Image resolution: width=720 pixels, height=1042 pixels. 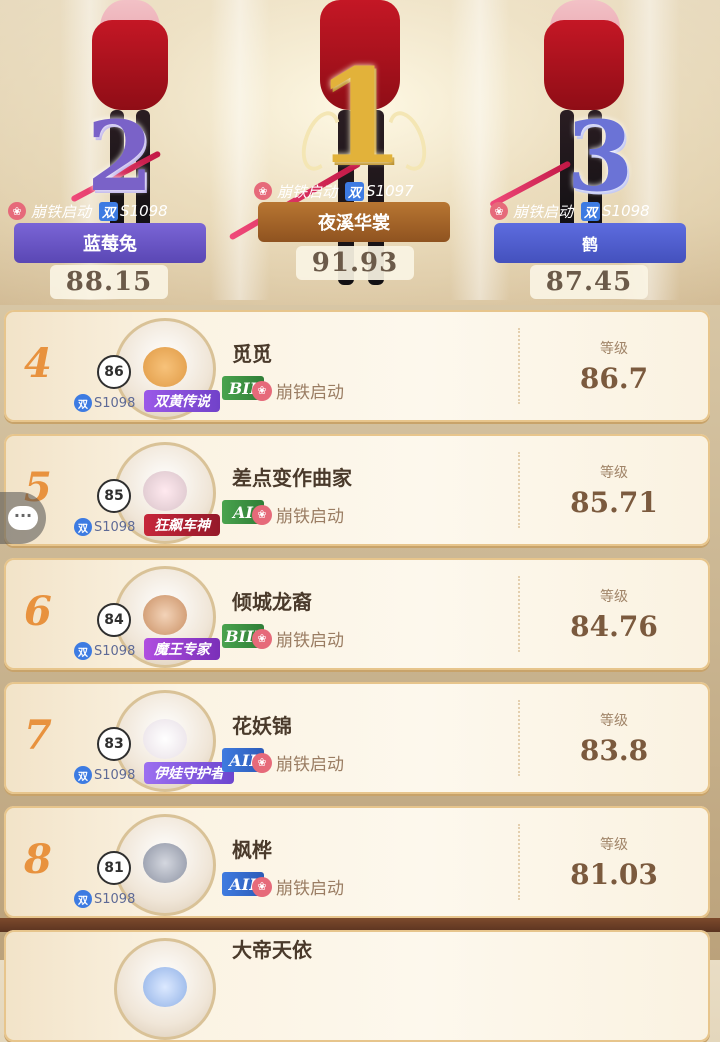 I want to click on level-badge: 84, so click(x=114, y=620).